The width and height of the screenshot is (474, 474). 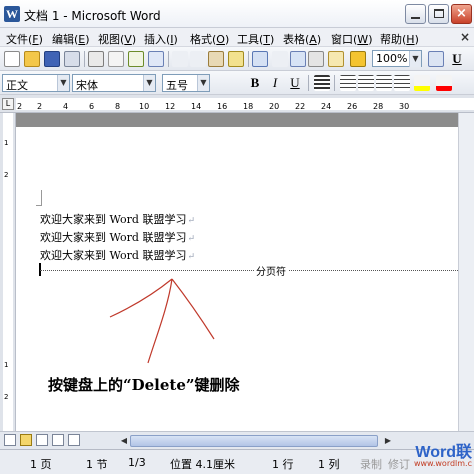 What do you see at coordinates (442, 463) in the screenshot?
I see `watermark-url: www.wordlm.c` at bounding box center [442, 463].